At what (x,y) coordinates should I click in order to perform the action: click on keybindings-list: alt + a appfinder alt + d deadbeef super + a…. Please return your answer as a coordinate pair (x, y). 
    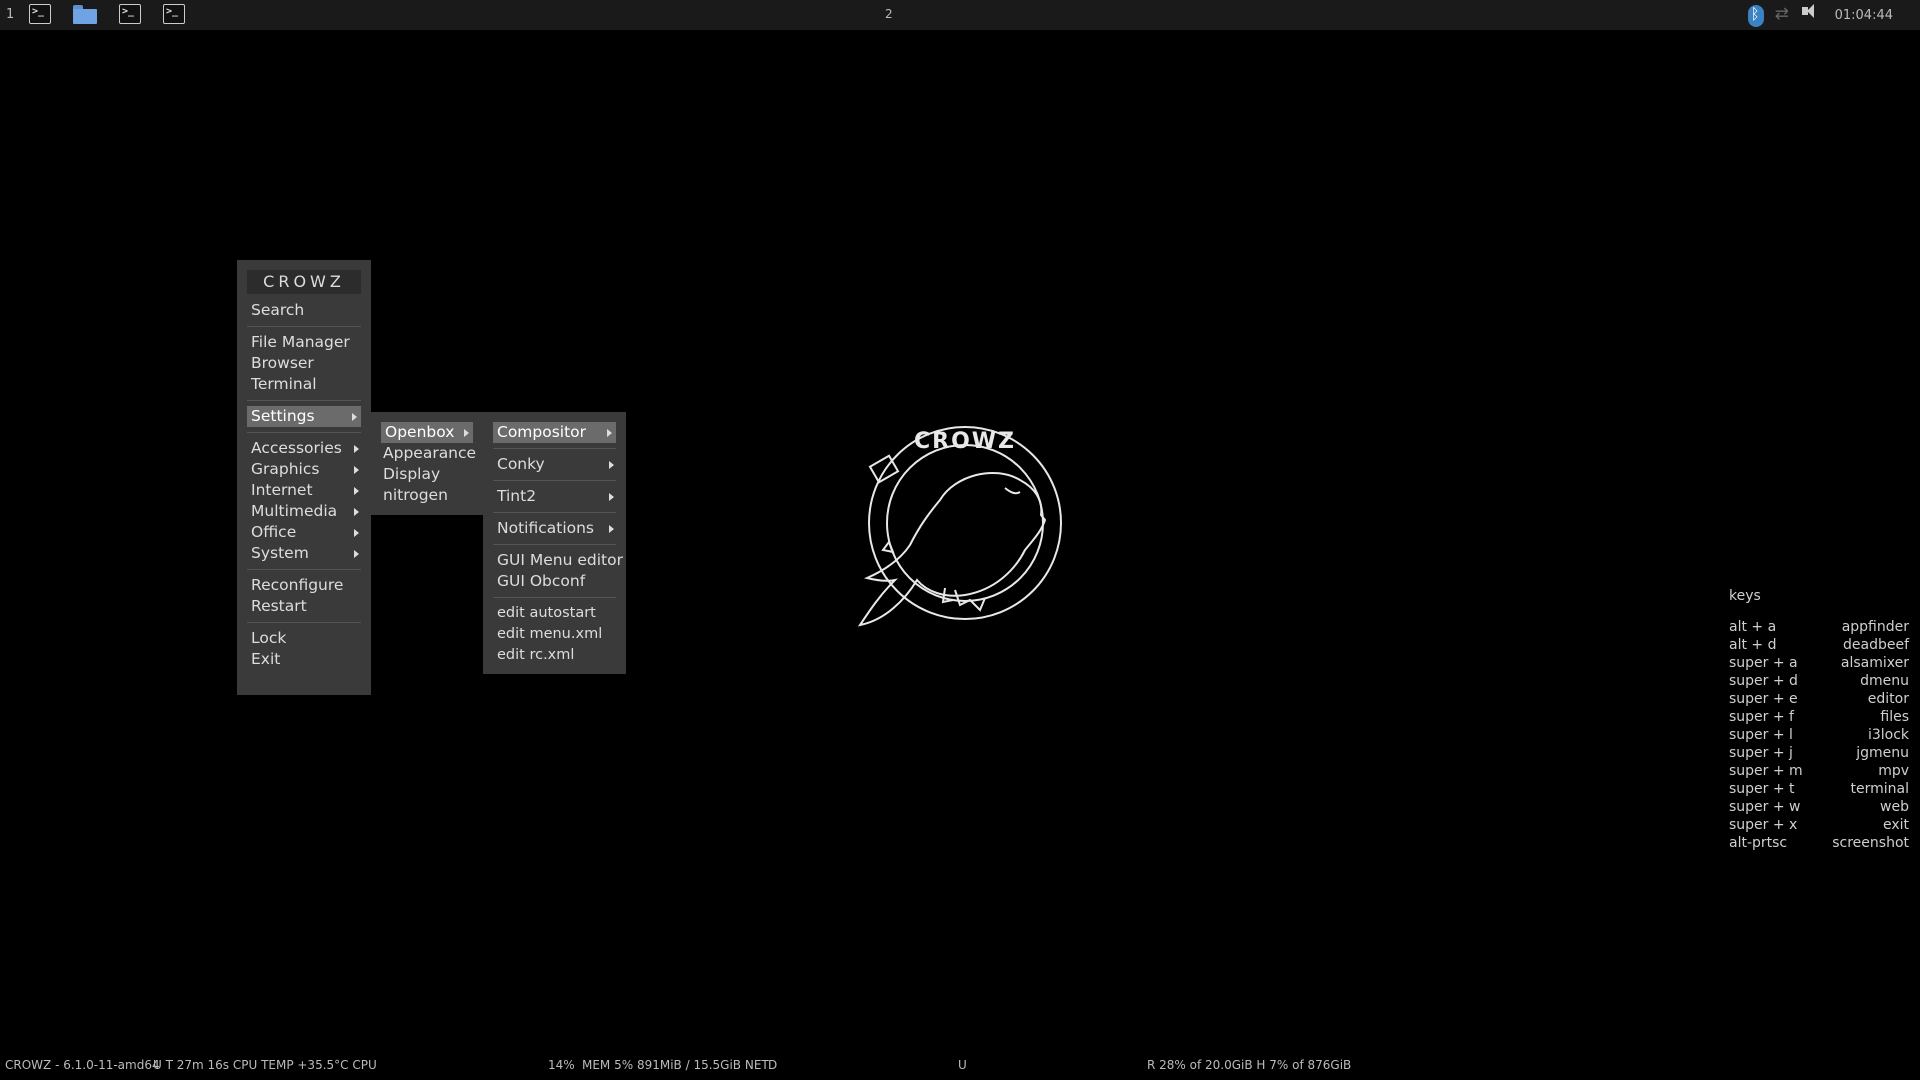
    Looking at the image, I should click on (1819, 735).